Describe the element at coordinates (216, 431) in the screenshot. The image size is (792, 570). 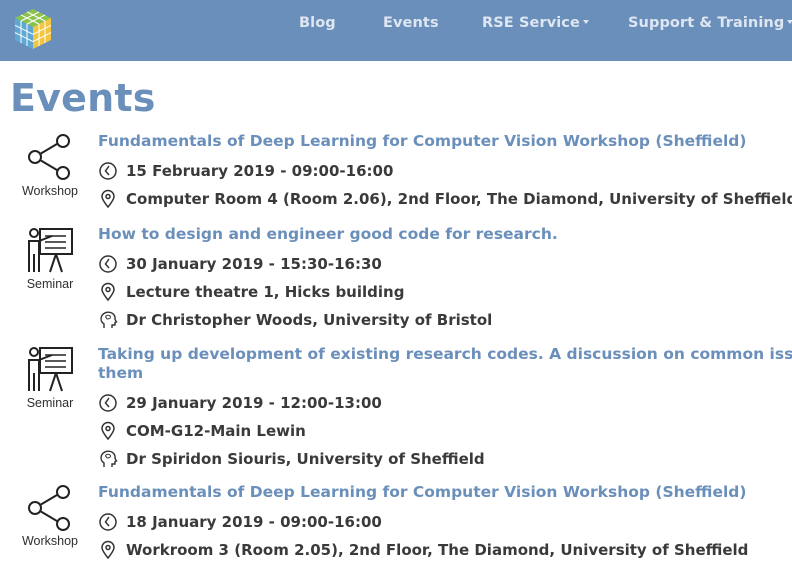
I see `event-location: COM-G12-Main Lewin` at that location.